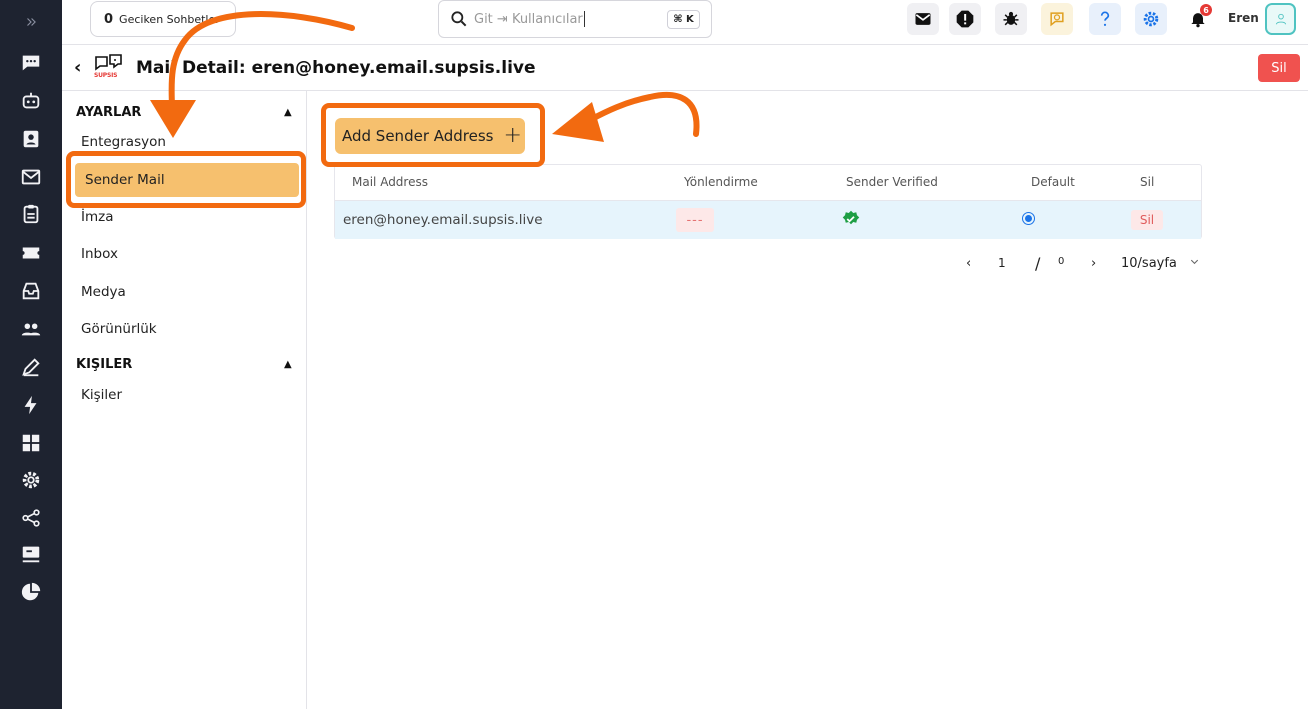  Describe the element at coordinates (31, 554) in the screenshot. I see `monitor-icon` at that location.